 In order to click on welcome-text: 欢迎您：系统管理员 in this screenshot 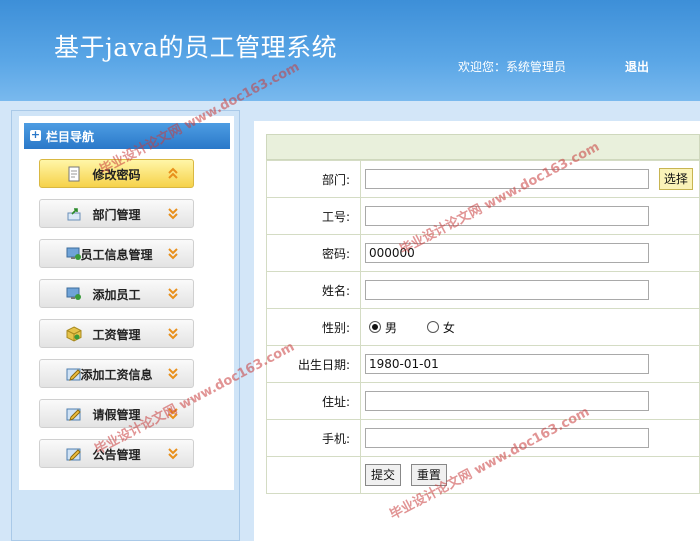, I will do `click(512, 67)`.